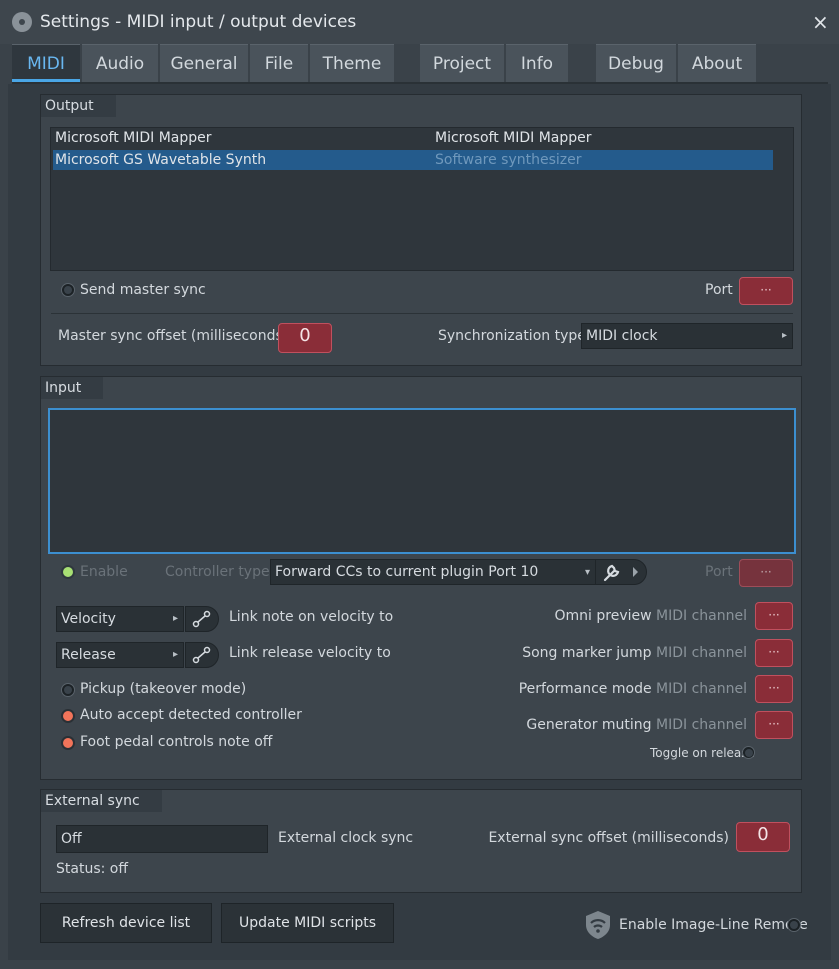 The height and width of the screenshot is (969, 839). Describe the element at coordinates (820, 22) in the screenshot. I see `close-icon: ×` at that location.